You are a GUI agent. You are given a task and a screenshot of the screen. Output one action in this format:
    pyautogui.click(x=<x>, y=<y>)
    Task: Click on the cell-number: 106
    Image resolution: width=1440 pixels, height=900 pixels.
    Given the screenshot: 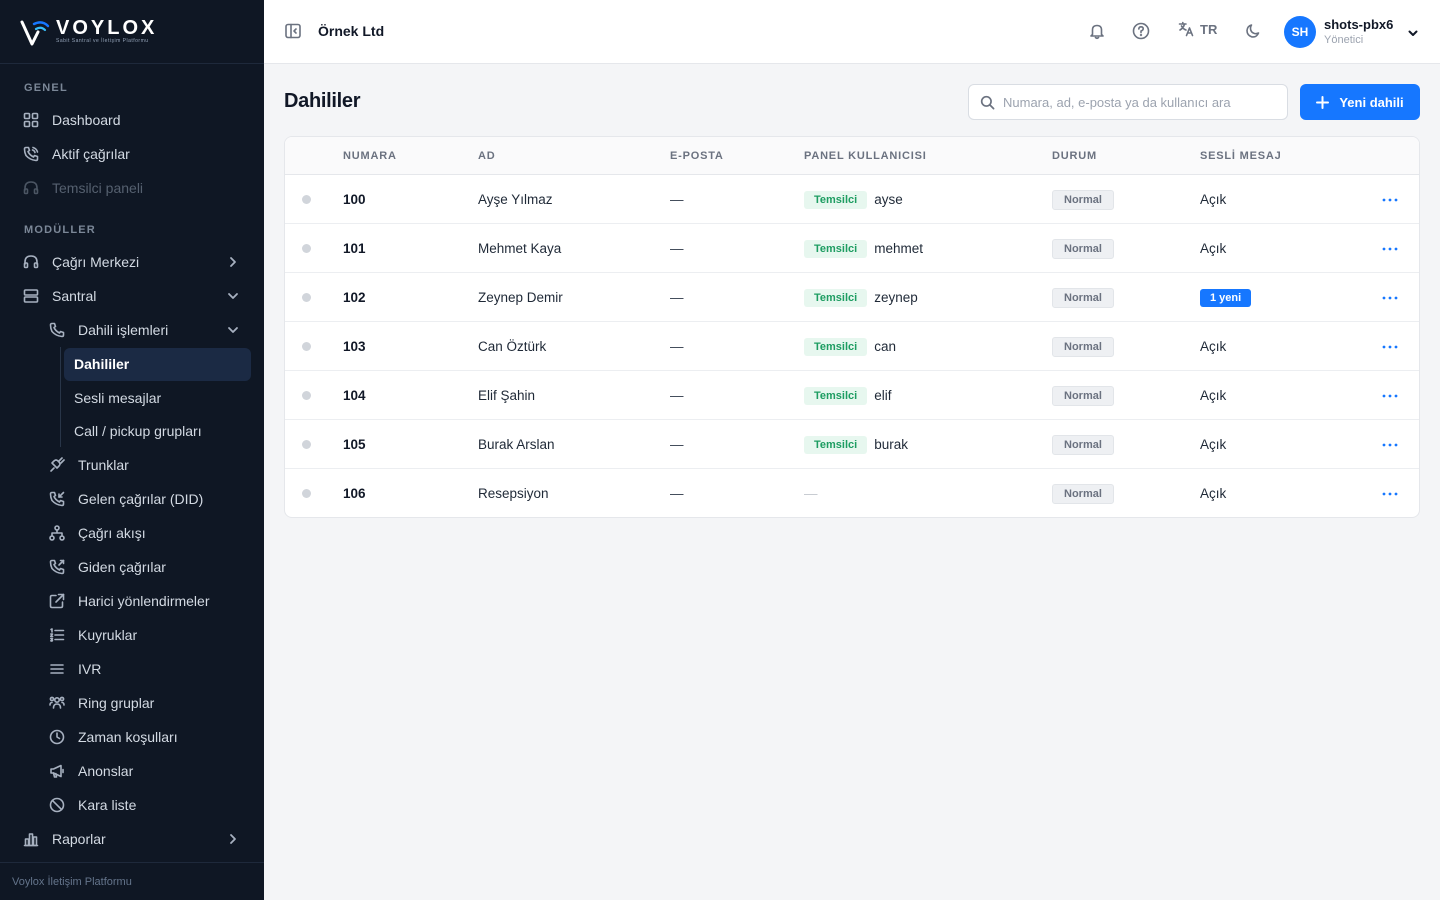 What is the action you would take?
    pyautogui.click(x=354, y=493)
    